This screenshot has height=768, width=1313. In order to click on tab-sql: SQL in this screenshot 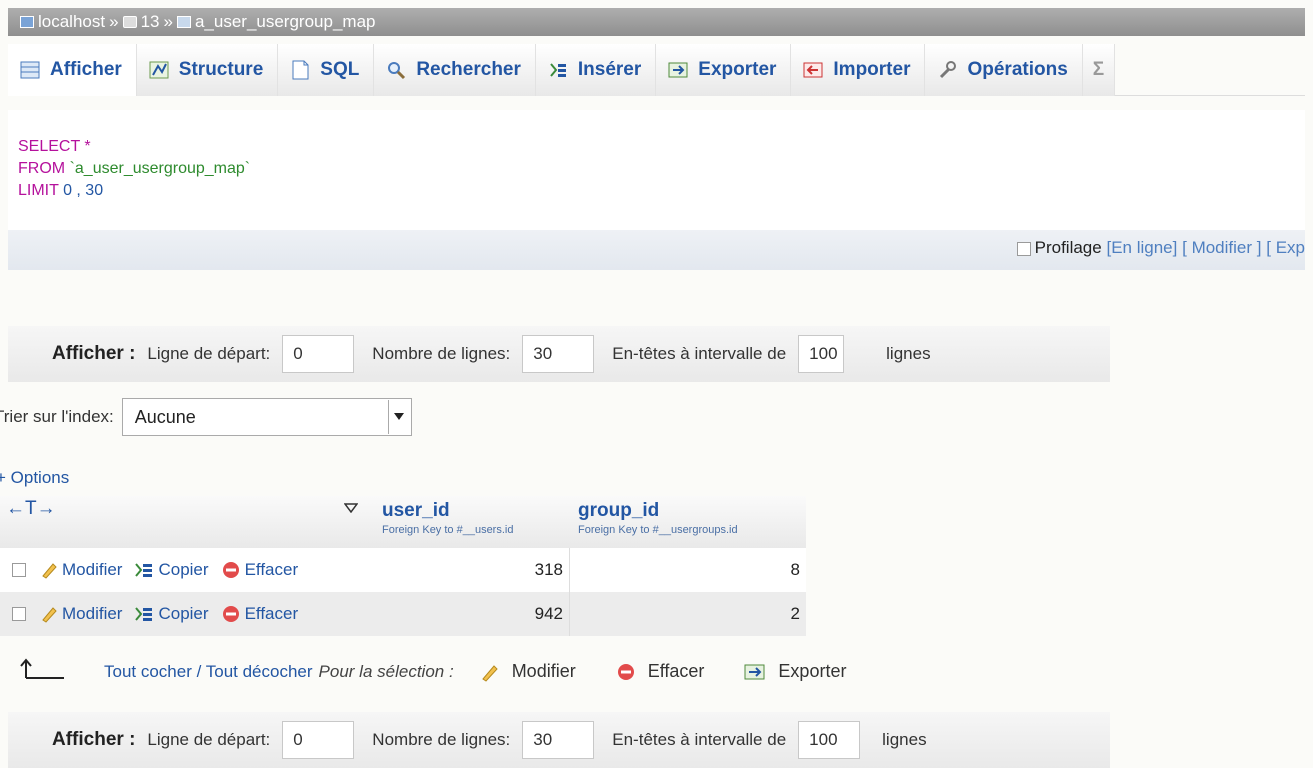, I will do `click(326, 70)`.